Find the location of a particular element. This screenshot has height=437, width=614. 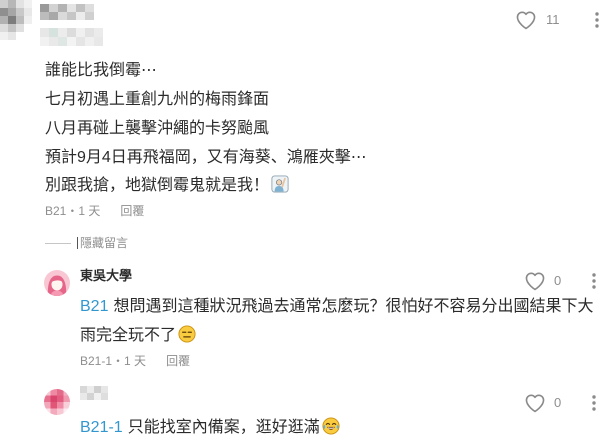

reply-author-name is located at coordinates (94, 393).